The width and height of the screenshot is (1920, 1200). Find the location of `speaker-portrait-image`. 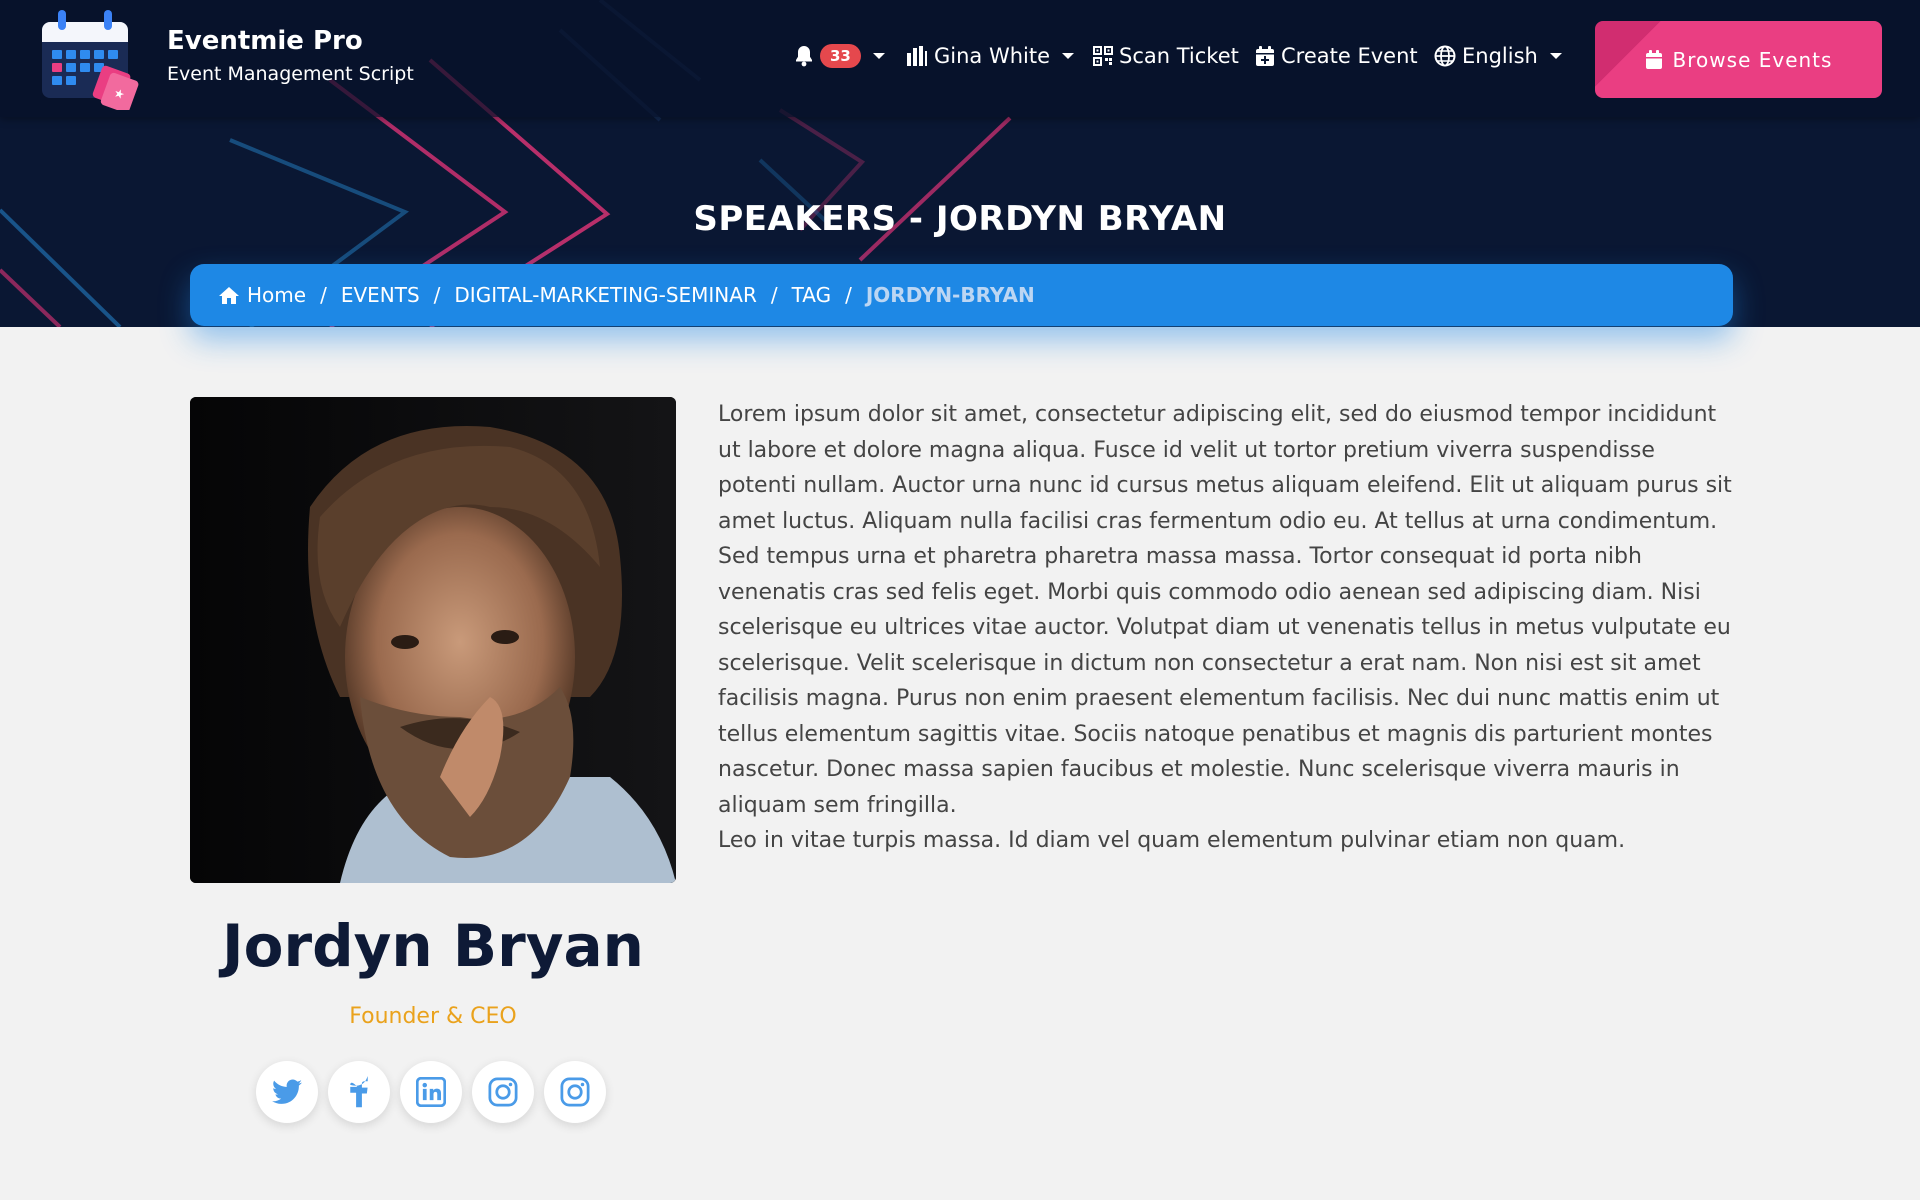

speaker-portrait-image is located at coordinates (433, 640).